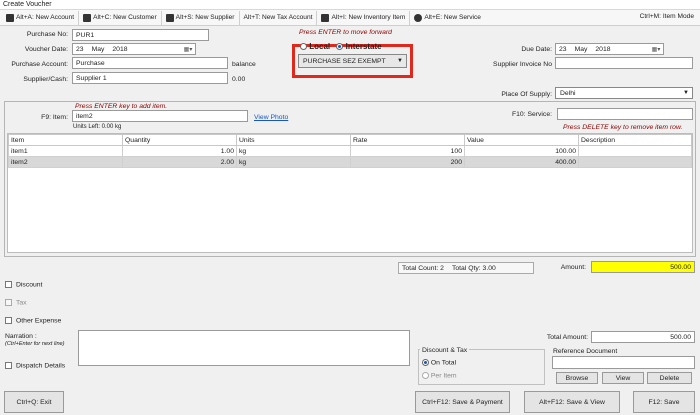 The width and height of the screenshot is (700, 415). I want to click on purchase-no-input: PUR1, so click(140, 35).